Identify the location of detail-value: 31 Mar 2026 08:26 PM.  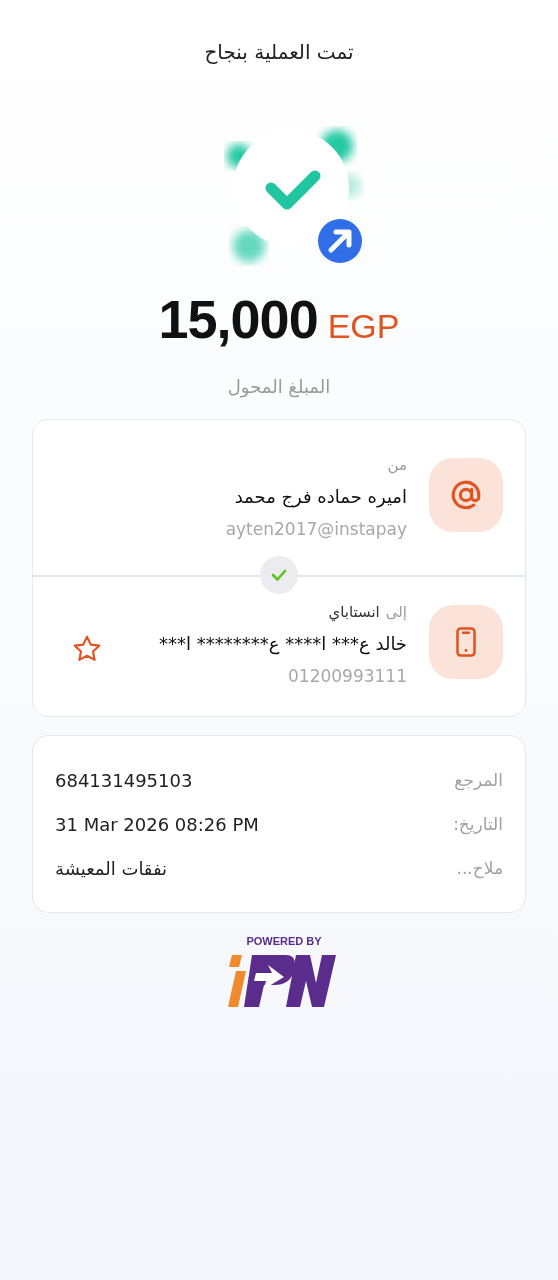
(157, 824).